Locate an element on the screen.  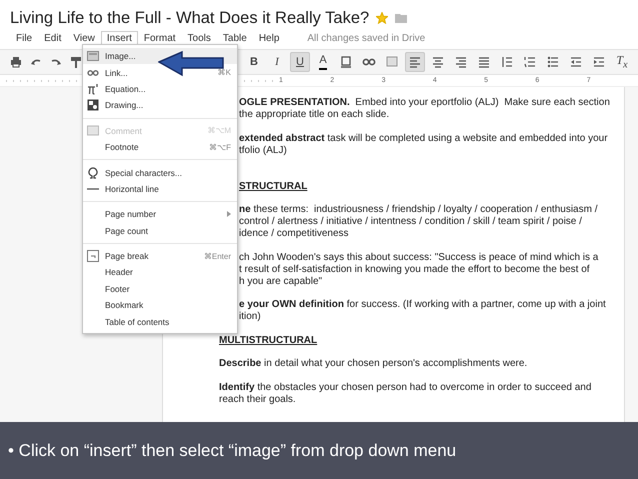
menu-item: Footnote ⌘⌥F is located at coordinates (160, 147).